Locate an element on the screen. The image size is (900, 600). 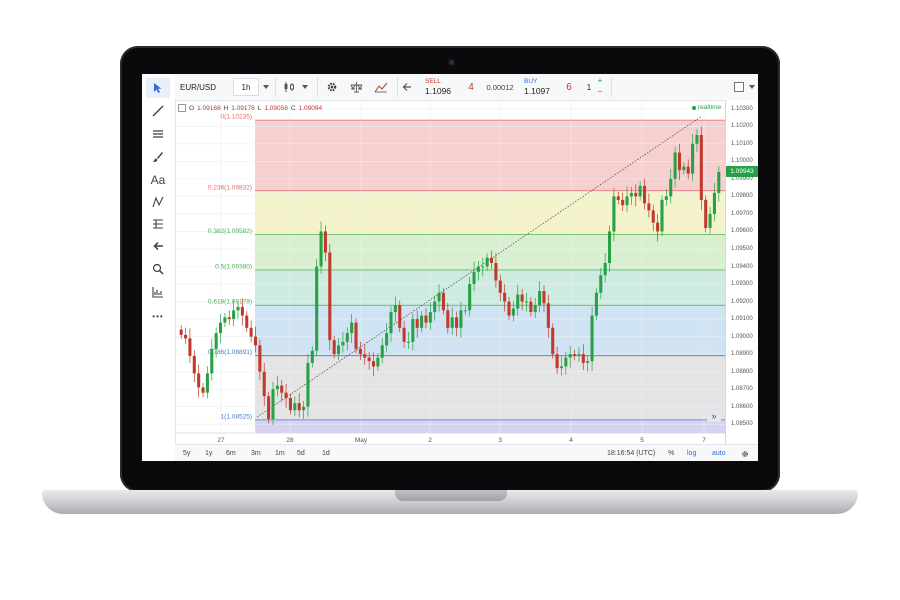
fib-level-label: 1(1.08525) is located at coordinates (236, 416).